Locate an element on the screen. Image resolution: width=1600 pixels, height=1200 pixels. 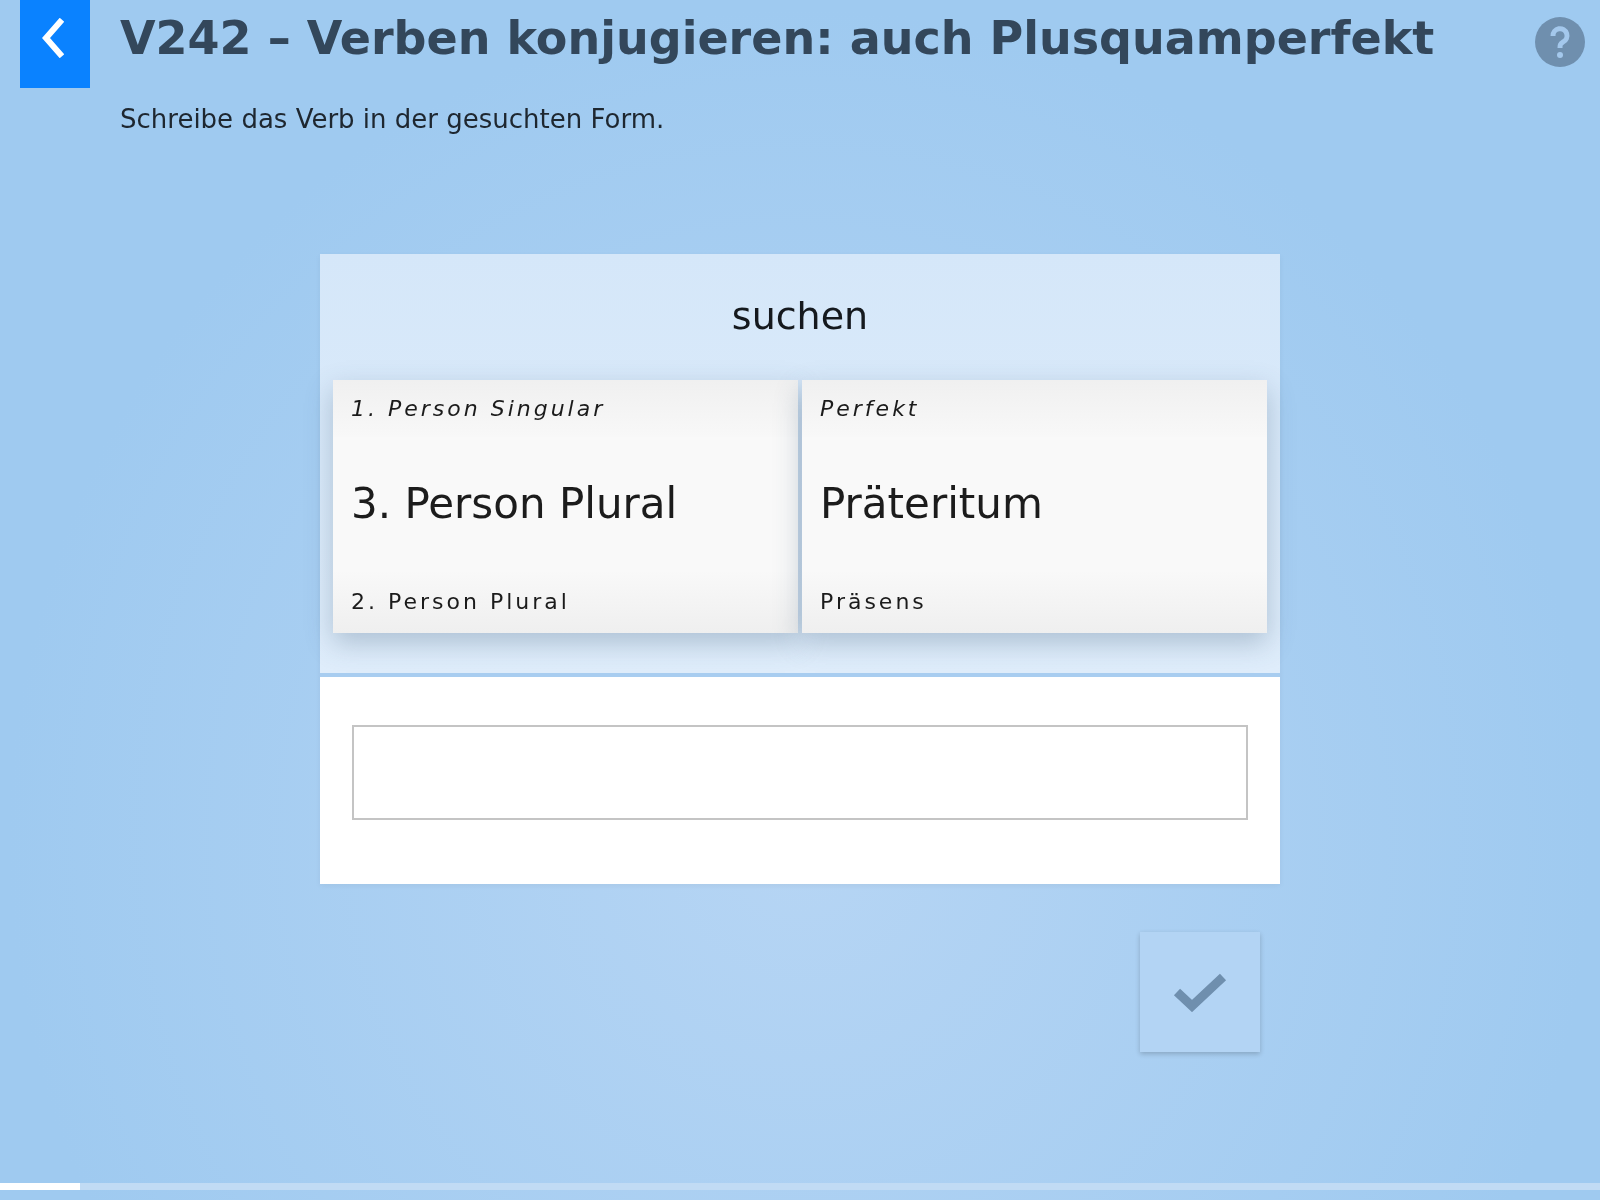
checkmark-icon is located at coordinates (1200, 992).